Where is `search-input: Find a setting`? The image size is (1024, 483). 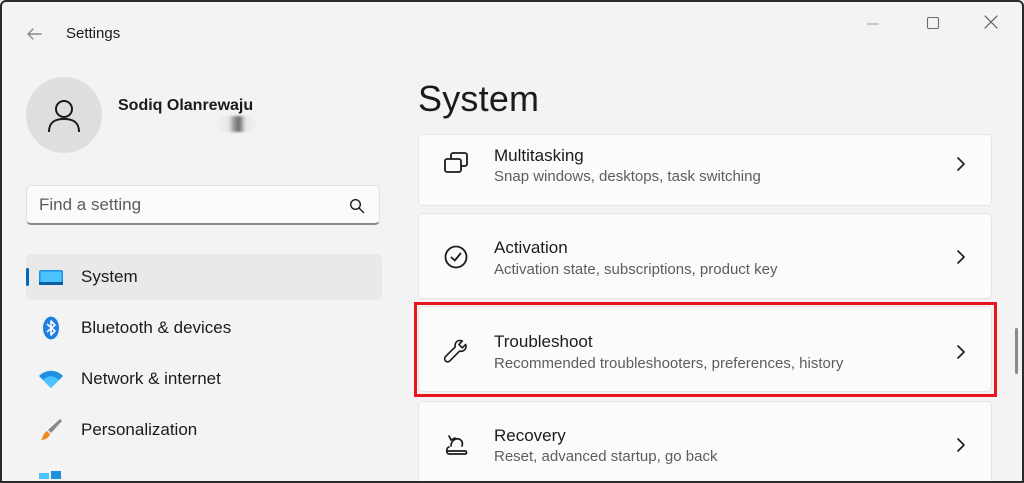
search-input: Find a setting is located at coordinates (90, 205).